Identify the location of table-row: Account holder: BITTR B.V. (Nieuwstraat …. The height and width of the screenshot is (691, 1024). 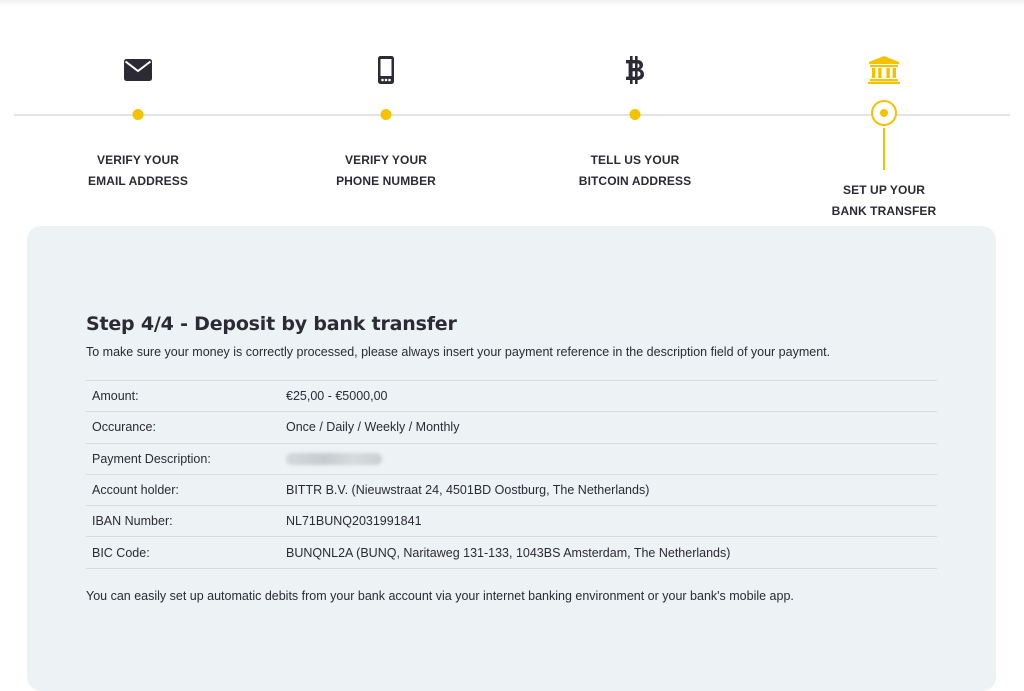
(511, 489).